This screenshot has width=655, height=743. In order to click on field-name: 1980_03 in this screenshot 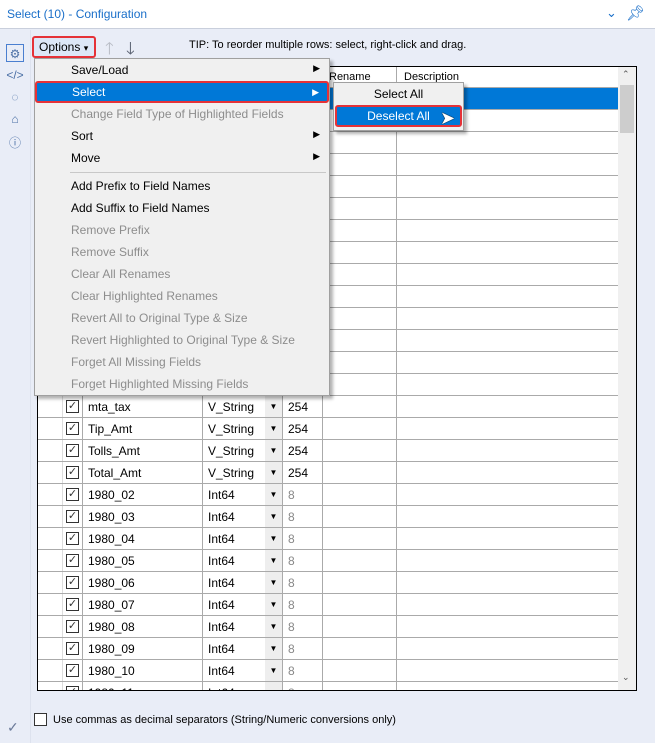, I will do `click(143, 516)`.